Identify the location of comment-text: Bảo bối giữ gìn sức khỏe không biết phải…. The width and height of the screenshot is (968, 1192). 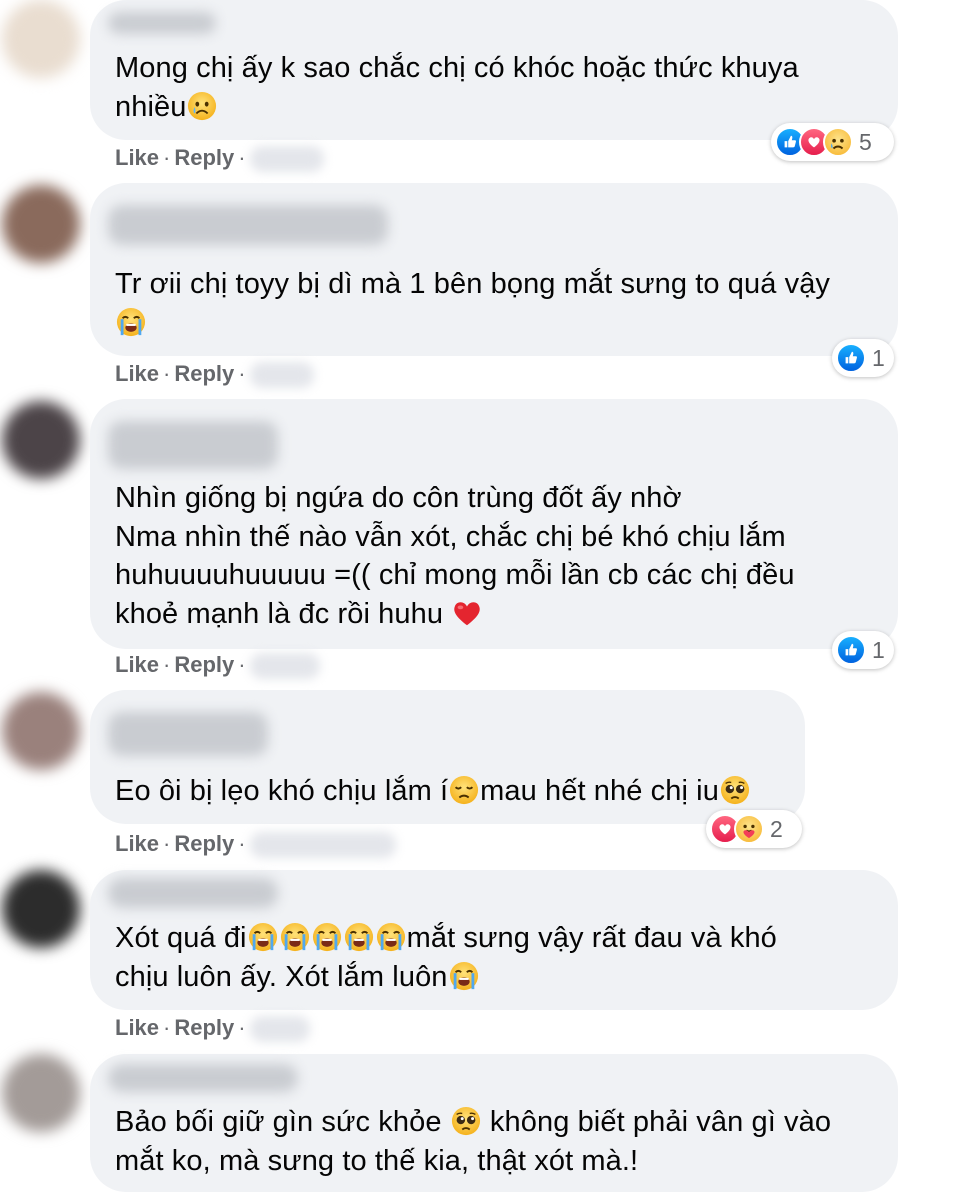
(473, 1141).